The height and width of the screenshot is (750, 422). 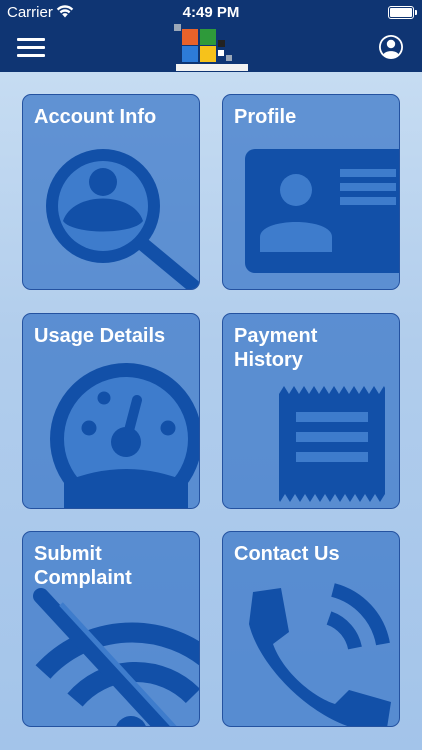 I want to click on status-time: 4:49 PM, so click(x=211, y=12).